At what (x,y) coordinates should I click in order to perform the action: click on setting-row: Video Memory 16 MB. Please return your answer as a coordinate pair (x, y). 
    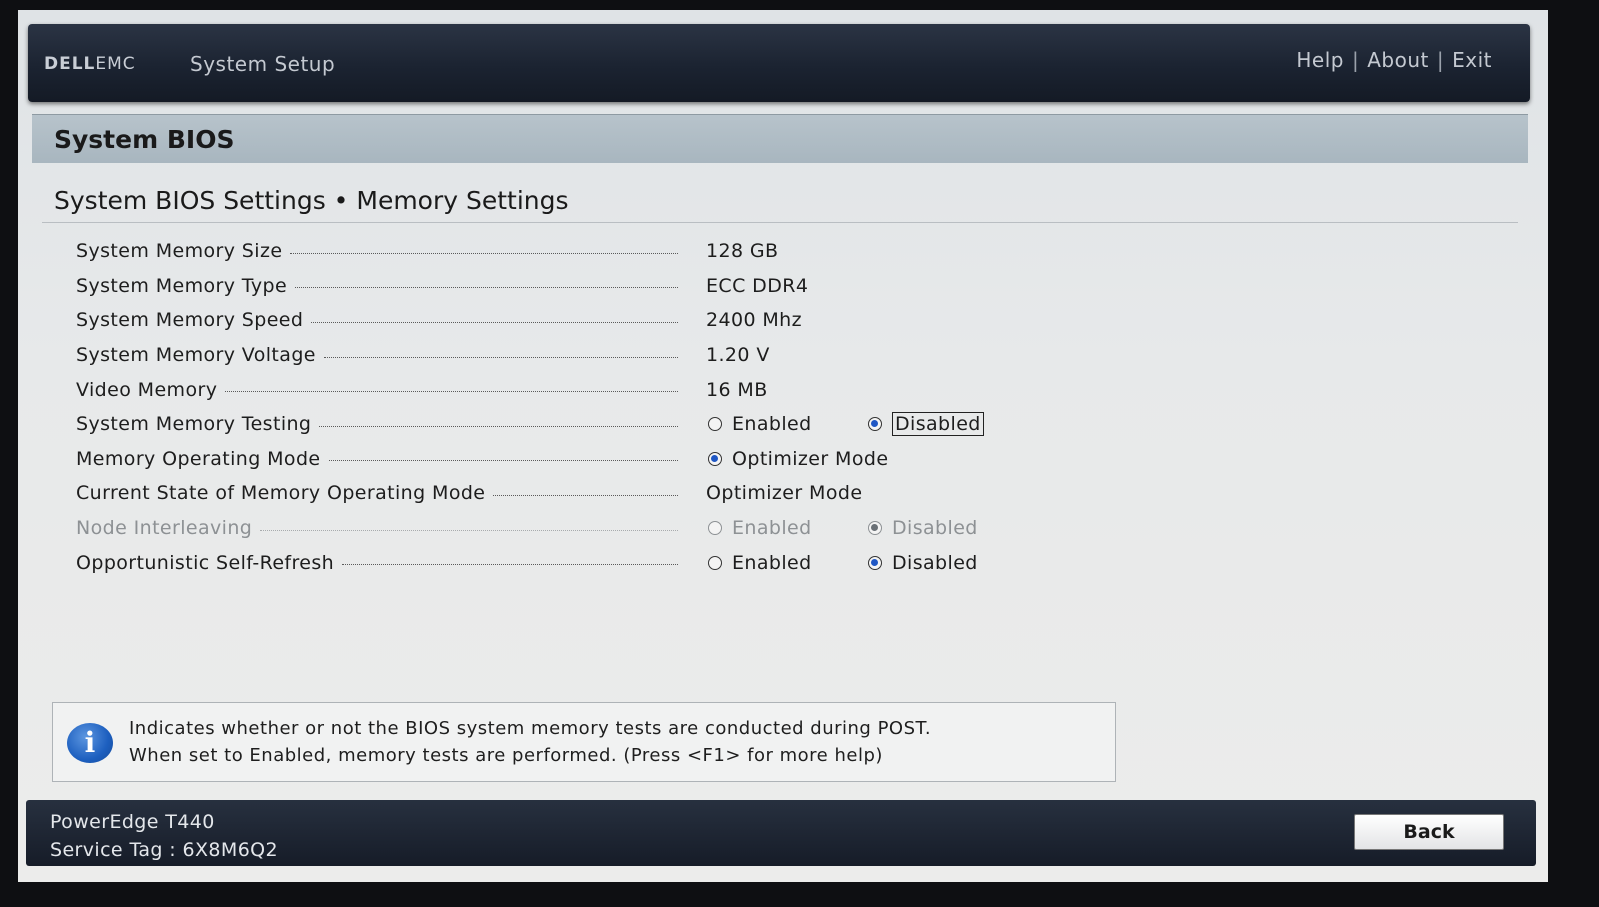
    Looking at the image, I should click on (626, 389).